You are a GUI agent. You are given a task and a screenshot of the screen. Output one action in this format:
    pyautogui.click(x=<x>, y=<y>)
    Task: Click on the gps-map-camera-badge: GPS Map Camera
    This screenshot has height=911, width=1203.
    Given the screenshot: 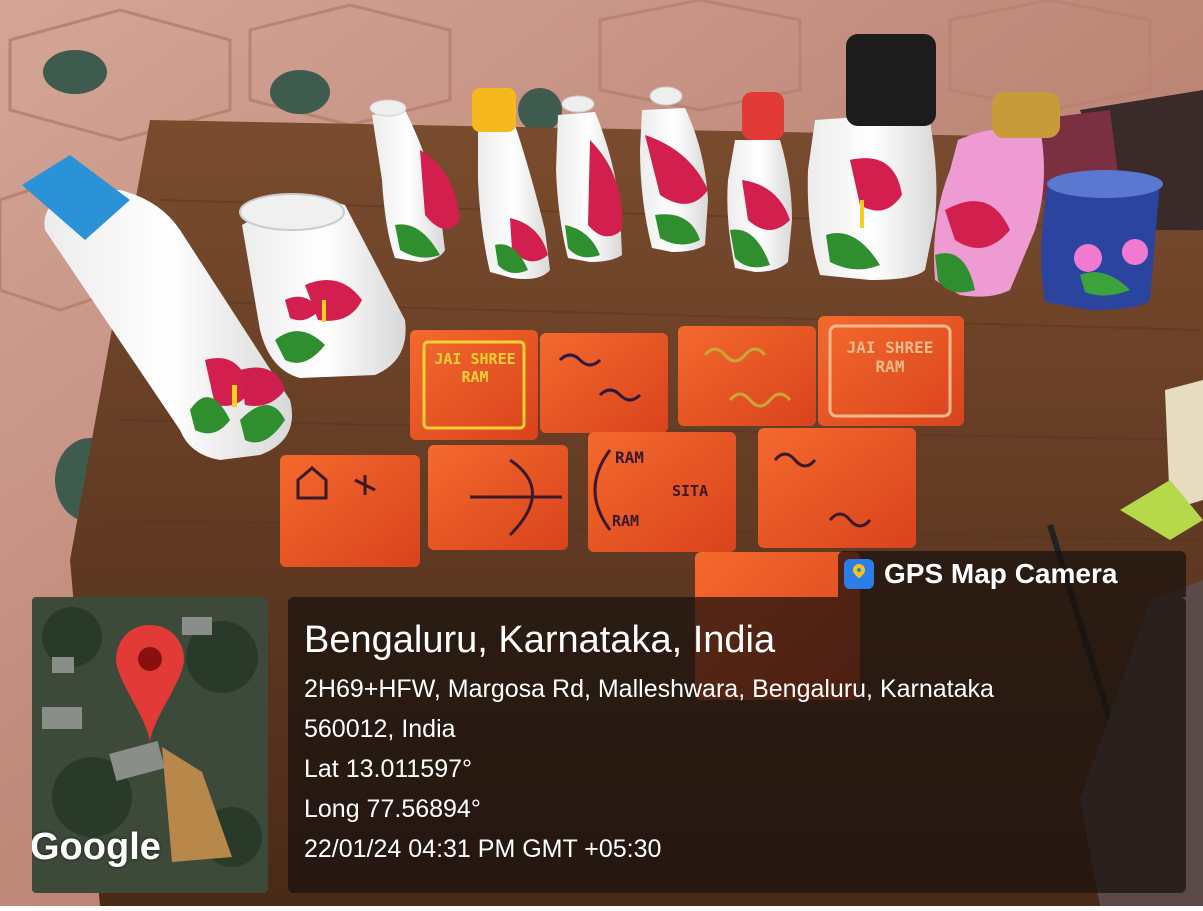 What is the action you would take?
    pyautogui.click(x=1012, y=574)
    